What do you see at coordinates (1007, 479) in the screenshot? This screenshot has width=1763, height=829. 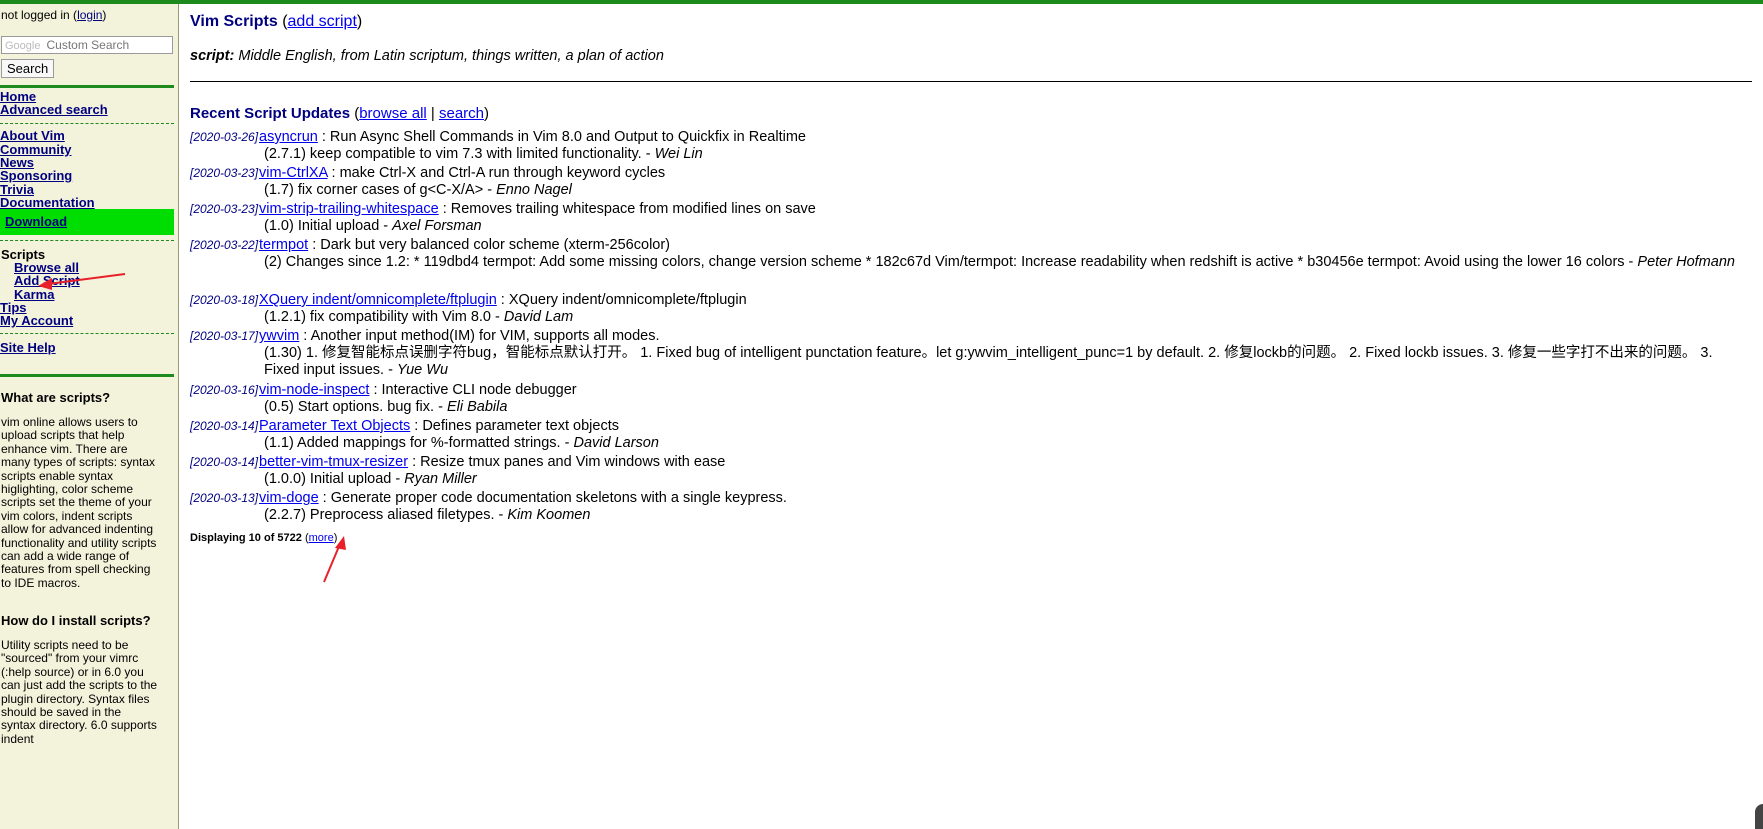 I see `update-detail: (1.0.0) Initial upload - Ryan Miller` at bounding box center [1007, 479].